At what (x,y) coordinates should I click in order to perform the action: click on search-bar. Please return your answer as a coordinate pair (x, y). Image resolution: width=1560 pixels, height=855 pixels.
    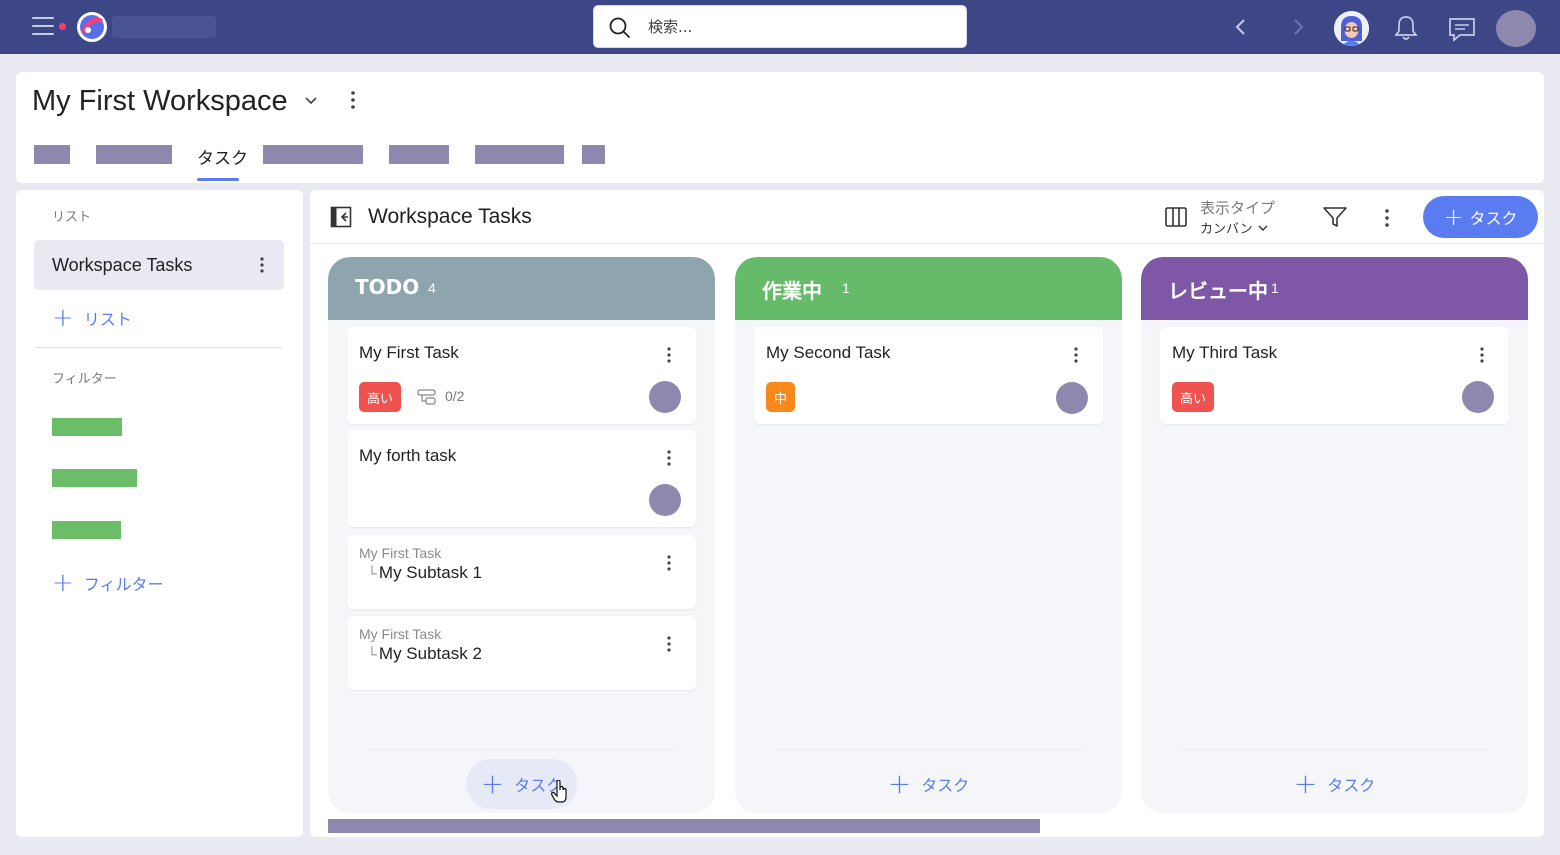
    Looking at the image, I should click on (780, 26).